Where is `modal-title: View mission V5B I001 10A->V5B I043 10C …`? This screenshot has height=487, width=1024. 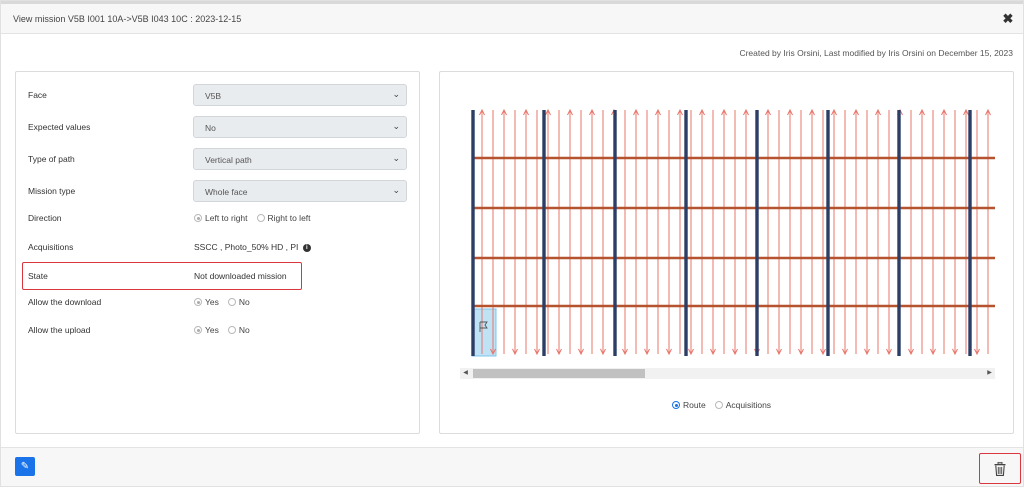 modal-title: View mission V5B I001 10A->V5B I043 10C … is located at coordinates (127, 19).